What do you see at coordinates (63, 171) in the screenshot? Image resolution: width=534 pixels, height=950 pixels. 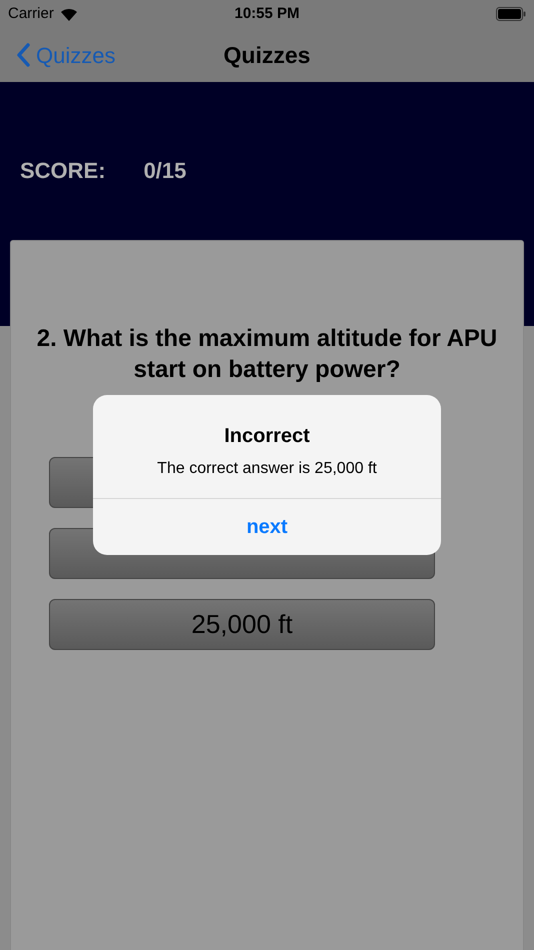 I see `score-label: SCORE:` at bounding box center [63, 171].